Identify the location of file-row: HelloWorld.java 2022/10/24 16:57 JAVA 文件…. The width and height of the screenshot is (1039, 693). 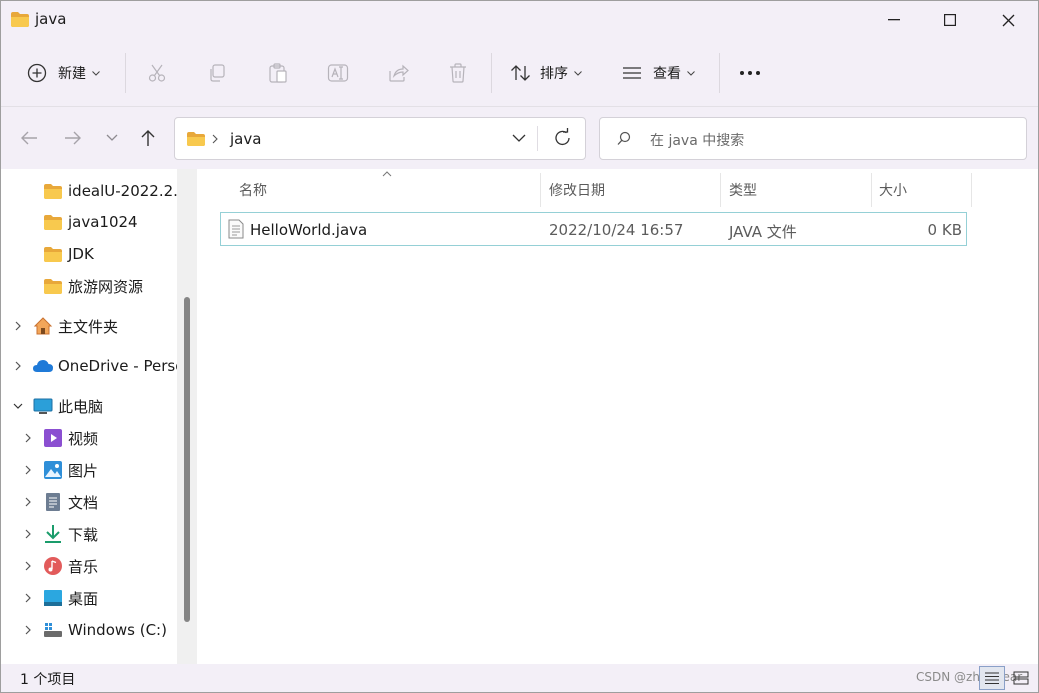
(593, 229).